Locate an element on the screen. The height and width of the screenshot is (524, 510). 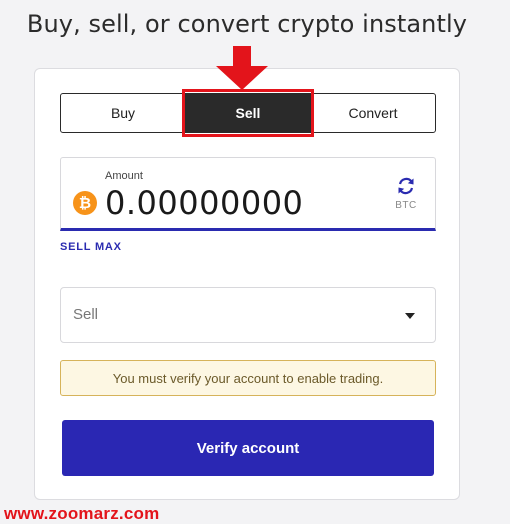
tab-sell: Sell is located at coordinates (248, 113).